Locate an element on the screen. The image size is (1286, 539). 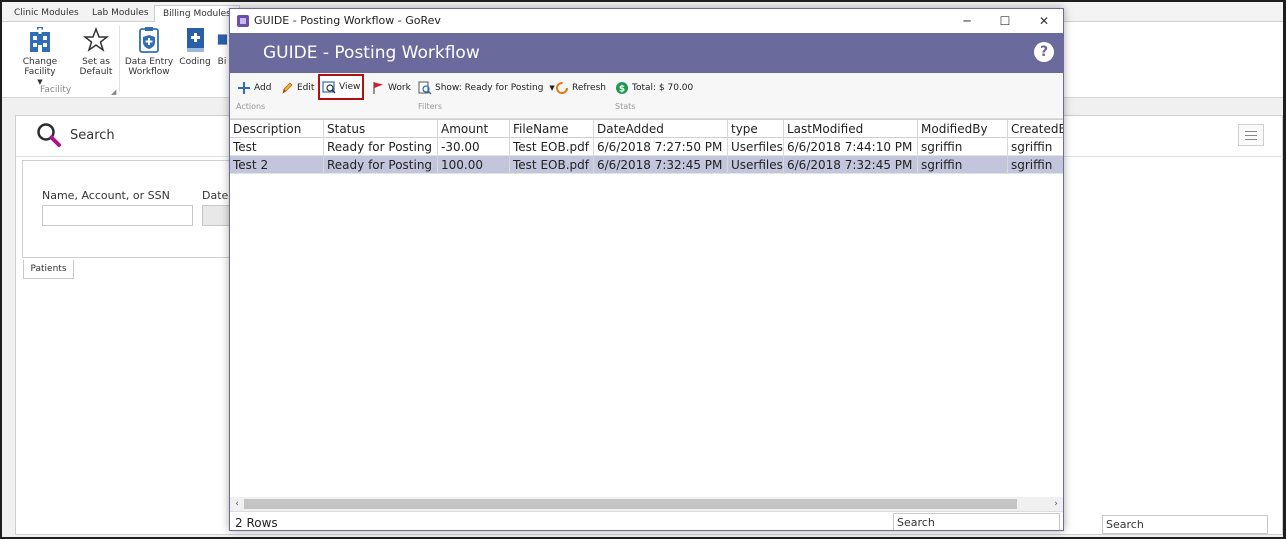
column-header-type: type is located at coordinates (756, 129).